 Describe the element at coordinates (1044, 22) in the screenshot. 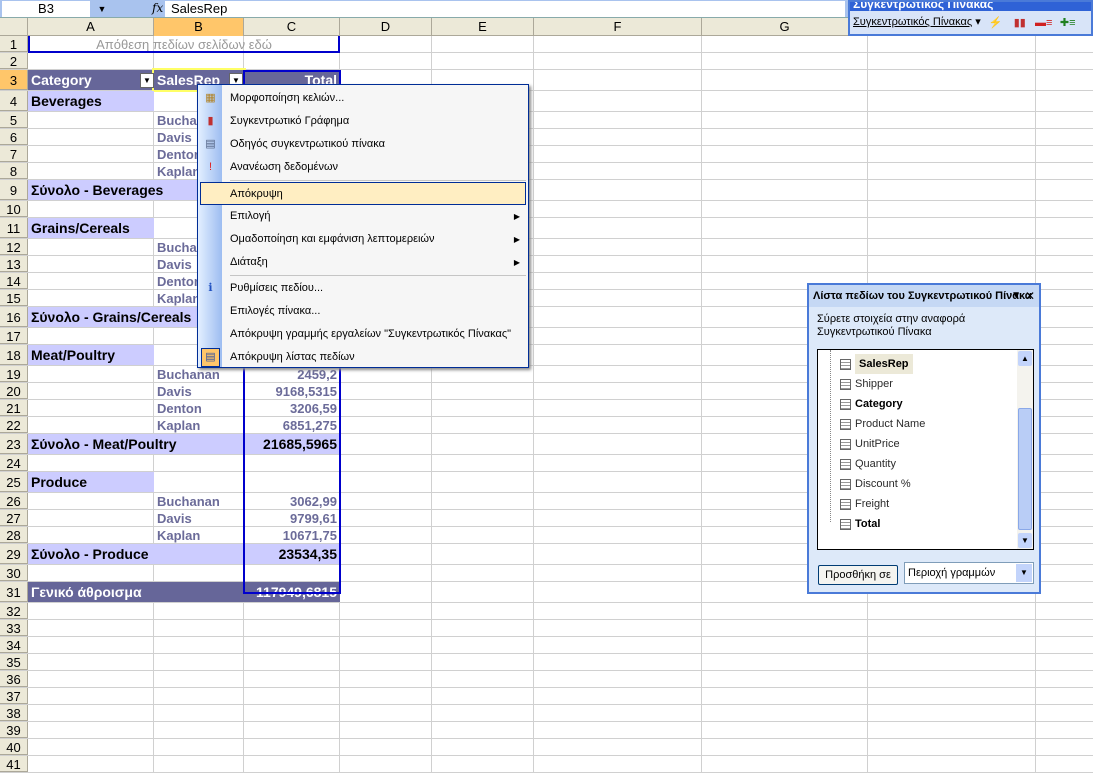

I see `hide-detail-icon: ▬≡` at that location.